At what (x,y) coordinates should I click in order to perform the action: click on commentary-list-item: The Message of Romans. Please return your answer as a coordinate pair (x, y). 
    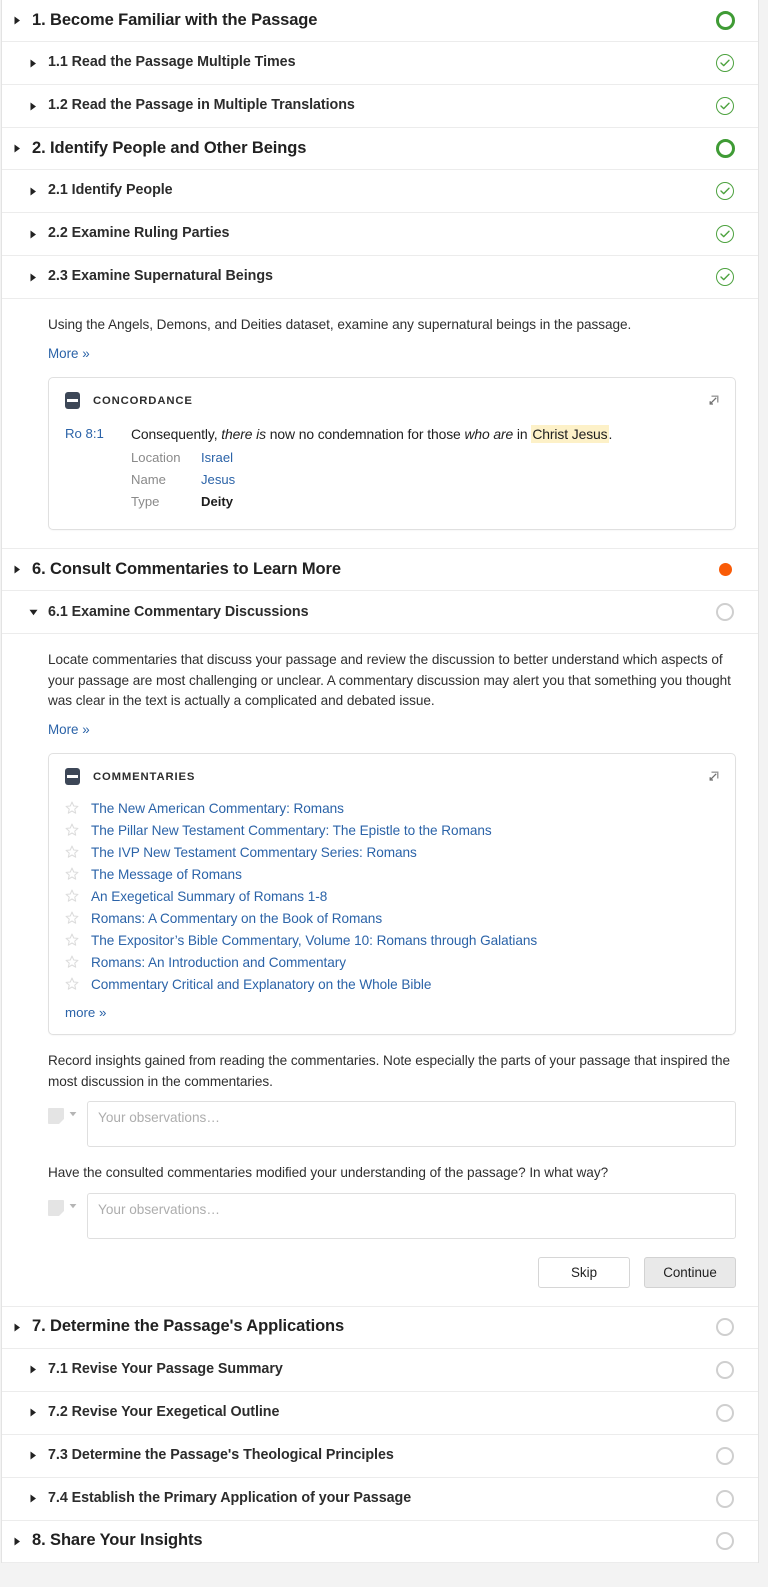
    Looking at the image, I should click on (392, 874).